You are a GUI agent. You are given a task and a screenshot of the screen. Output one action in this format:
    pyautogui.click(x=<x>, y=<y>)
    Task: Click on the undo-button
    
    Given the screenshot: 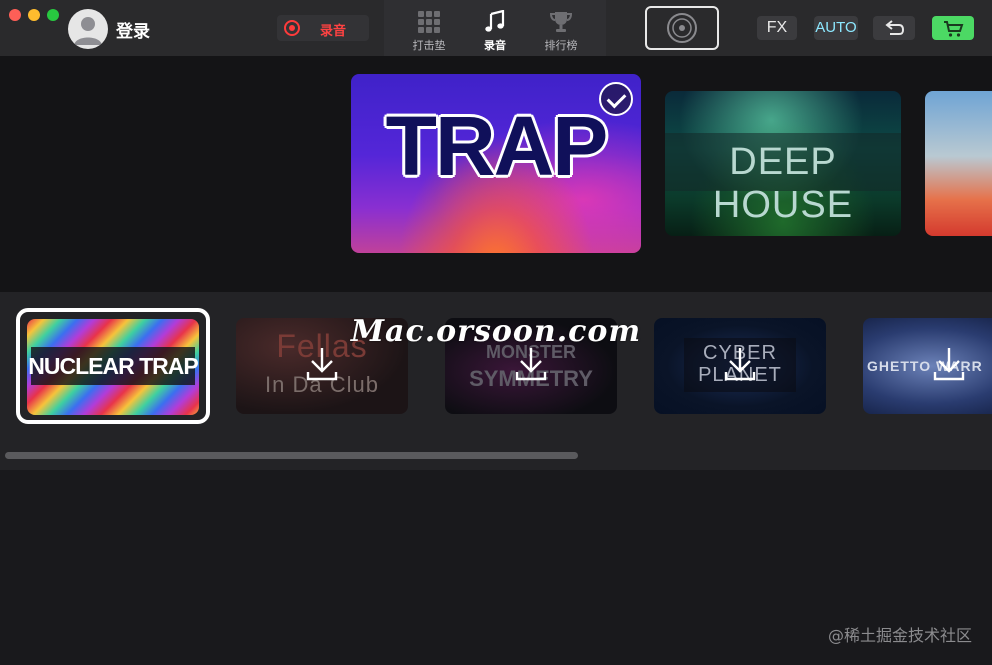 What is the action you would take?
    pyautogui.click(x=894, y=28)
    